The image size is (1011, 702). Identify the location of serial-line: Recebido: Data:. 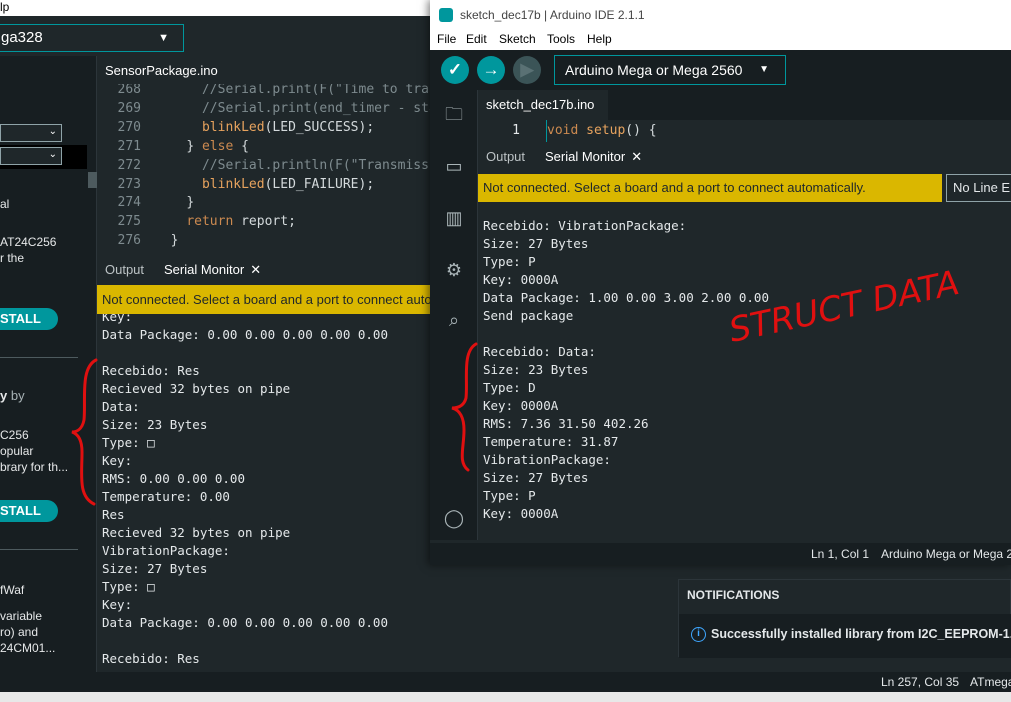
(539, 351).